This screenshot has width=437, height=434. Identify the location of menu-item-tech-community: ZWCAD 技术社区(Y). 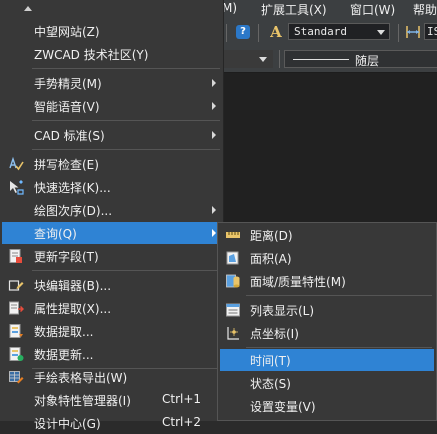
(112, 54).